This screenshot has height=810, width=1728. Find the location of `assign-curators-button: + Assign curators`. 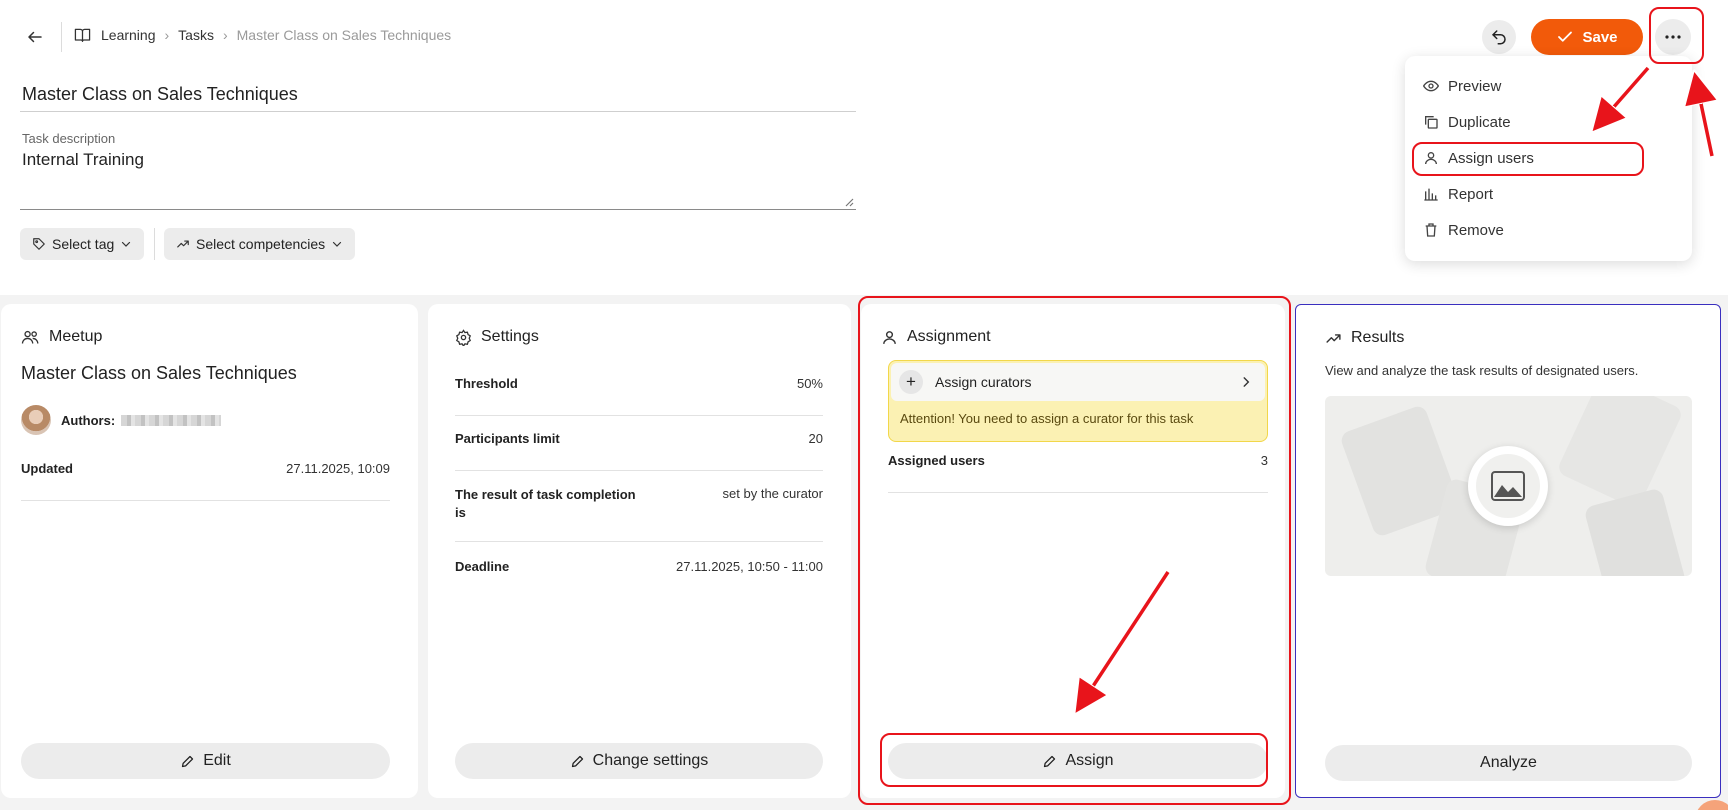

assign-curators-button: + Assign curators is located at coordinates (1078, 382).